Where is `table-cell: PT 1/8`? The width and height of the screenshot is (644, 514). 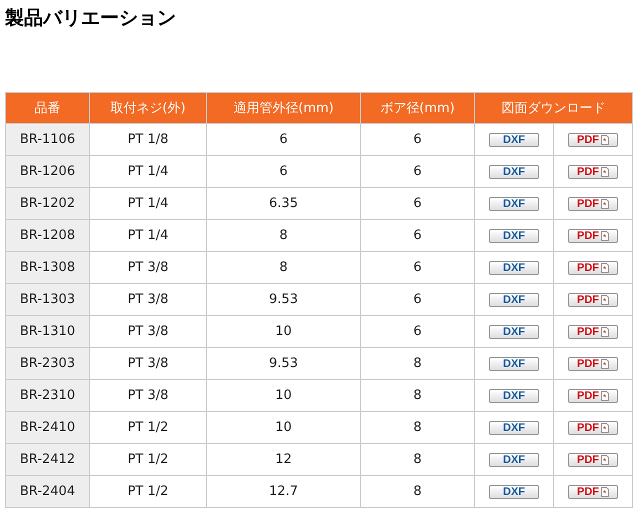
table-cell: PT 1/8 is located at coordinates (148, 140).